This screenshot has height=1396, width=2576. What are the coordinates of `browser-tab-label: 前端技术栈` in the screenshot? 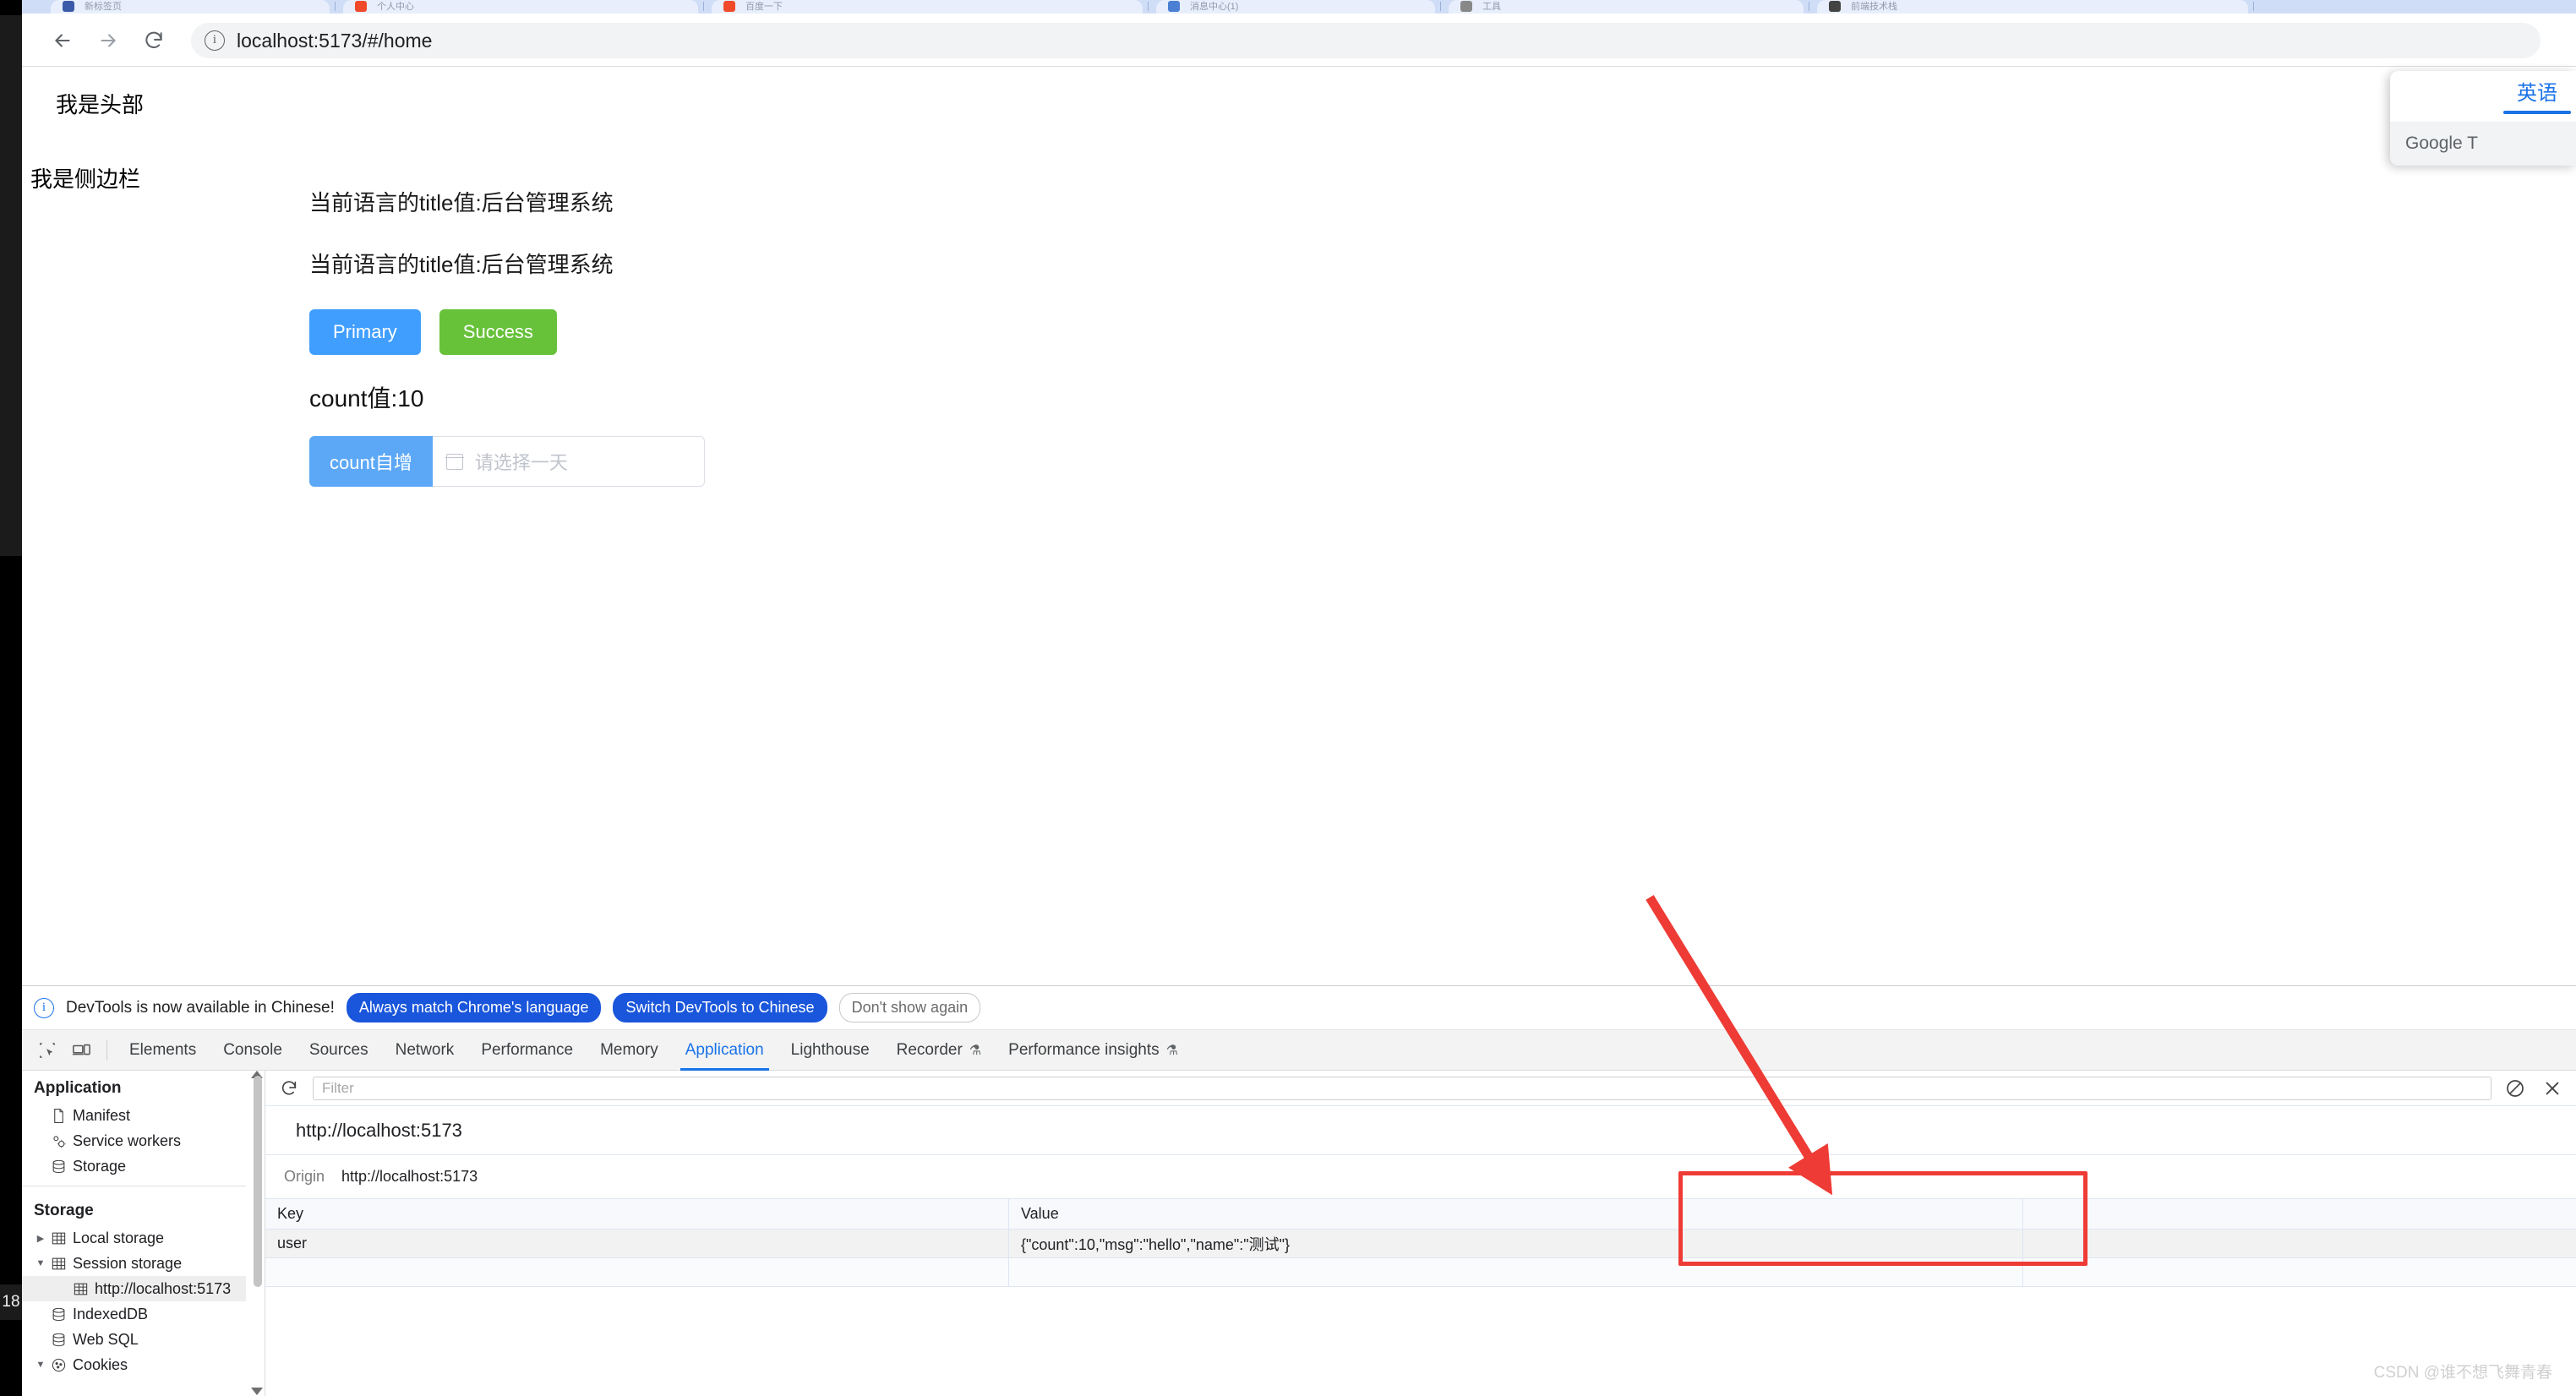 It's located at (1874, 7).